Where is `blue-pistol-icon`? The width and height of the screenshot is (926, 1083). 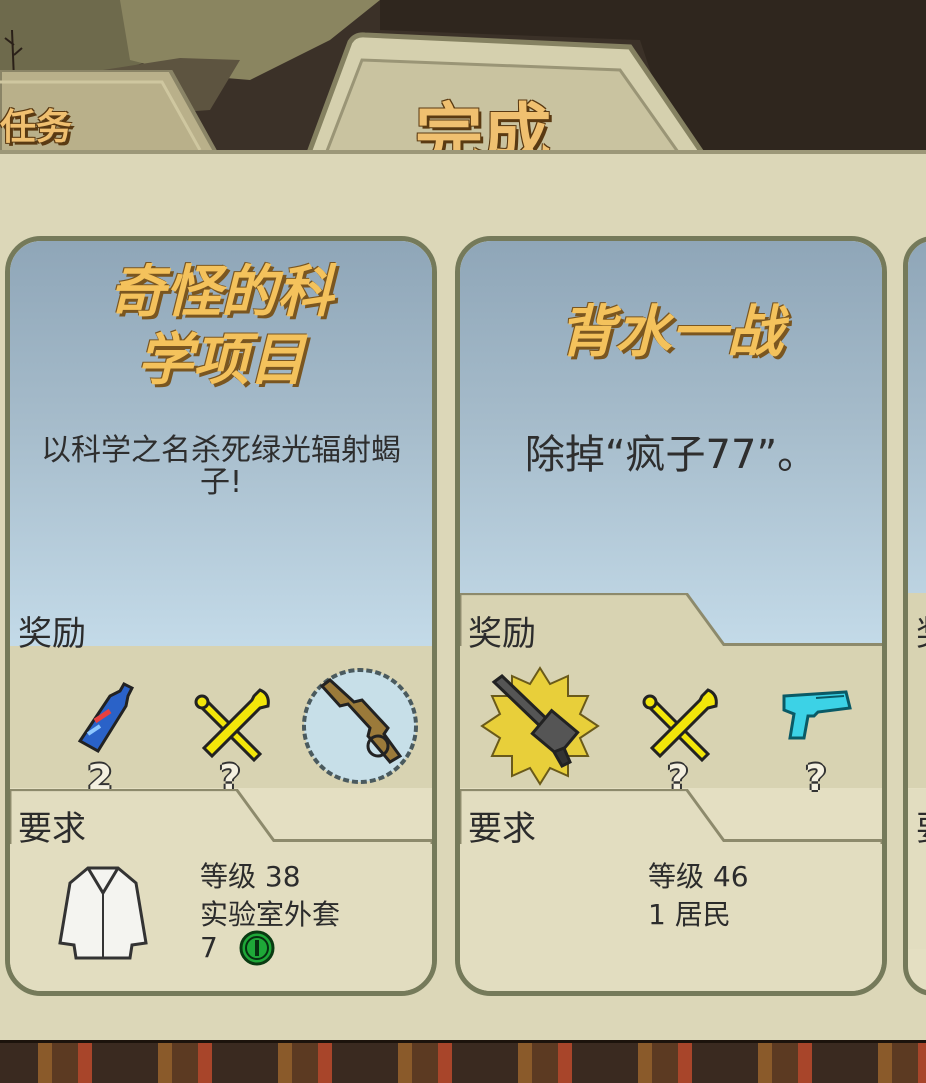
blue-pistol-icon is located at coordinates (817, 715).